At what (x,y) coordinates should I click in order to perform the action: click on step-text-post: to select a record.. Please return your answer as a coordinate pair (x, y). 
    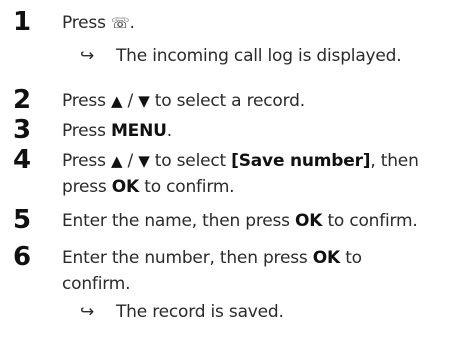
    Looking at the image, I should click on (227, 101).